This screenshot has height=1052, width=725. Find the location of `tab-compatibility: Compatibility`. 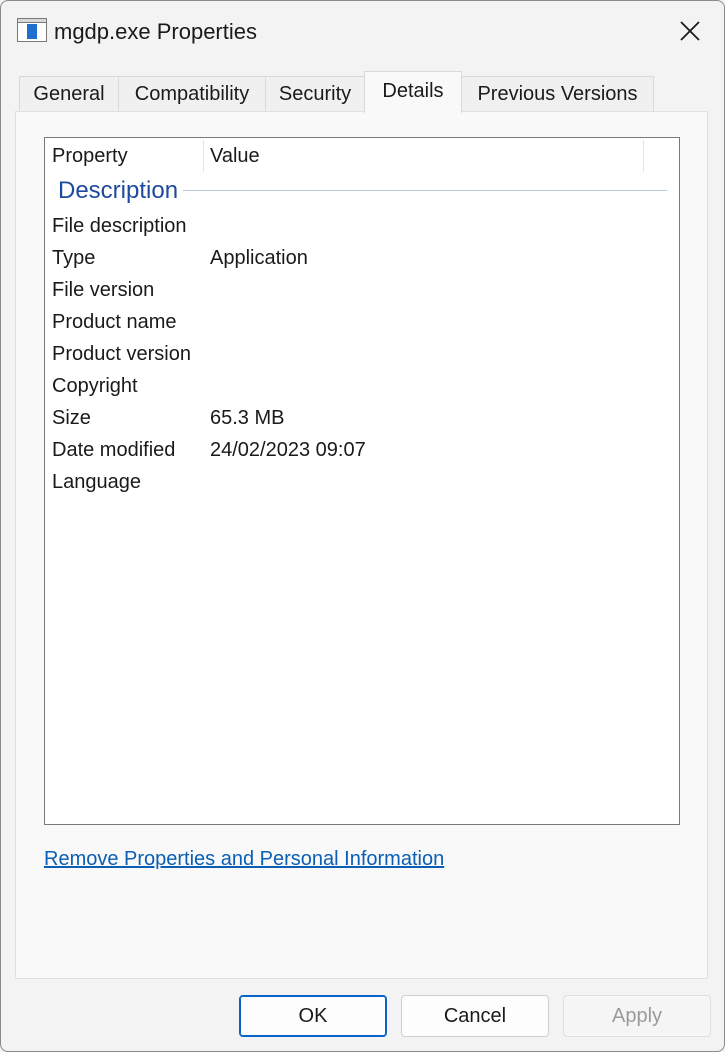

tab-compatibility: Compatibility is located at coordinates (192, 93).